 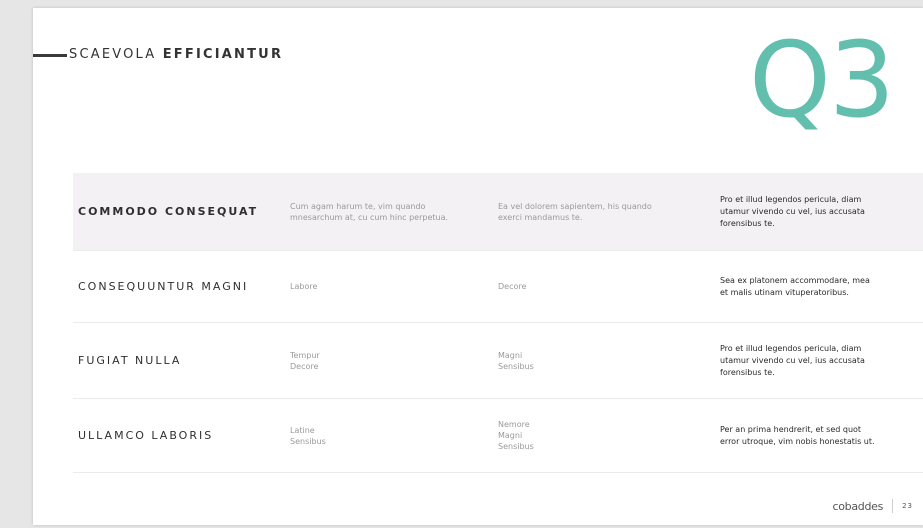 What do you see at coordinates (514, 424) in the screenshot?
I see `cell-line: Nemore` at bounding box center [514, 424].